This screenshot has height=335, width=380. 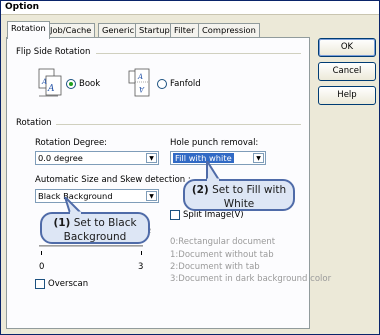 I want to click on title-bar: Option, so click(x=190, y=8).